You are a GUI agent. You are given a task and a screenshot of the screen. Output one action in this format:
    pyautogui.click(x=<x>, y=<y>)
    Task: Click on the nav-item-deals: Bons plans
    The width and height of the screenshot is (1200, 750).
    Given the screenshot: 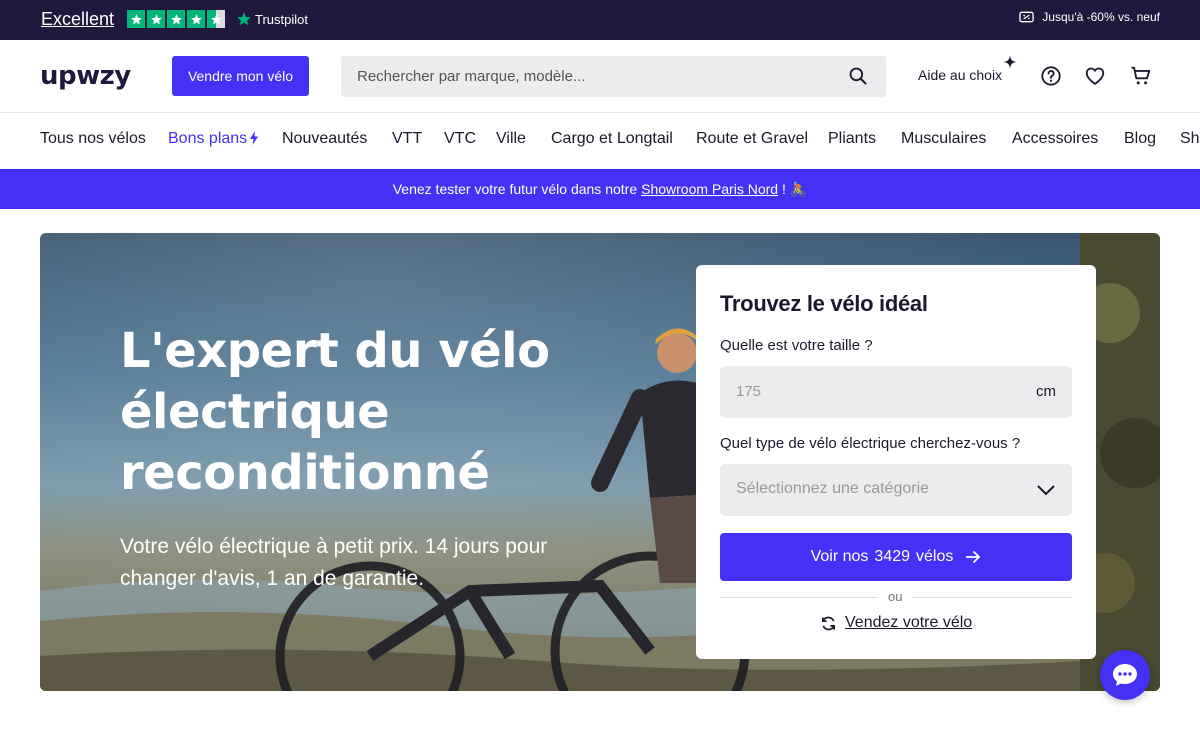 What is the action you would take?
    pyautogui.click(x=213, y=139)
    